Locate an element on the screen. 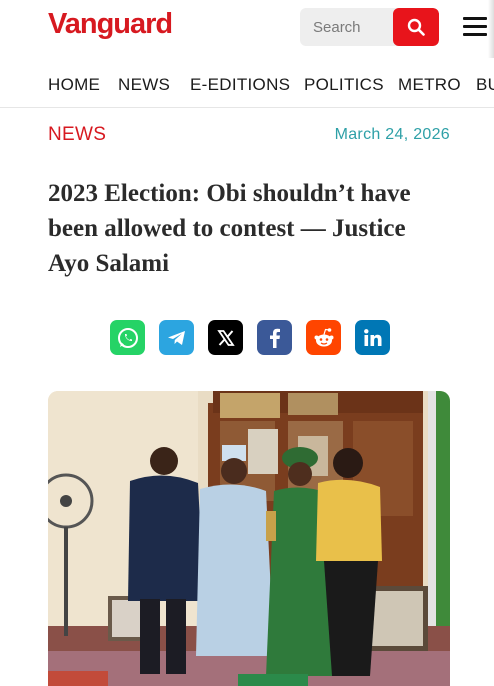 The width and height of the screenshot is (494, 686). search-button is located at coordinates (416, 27).